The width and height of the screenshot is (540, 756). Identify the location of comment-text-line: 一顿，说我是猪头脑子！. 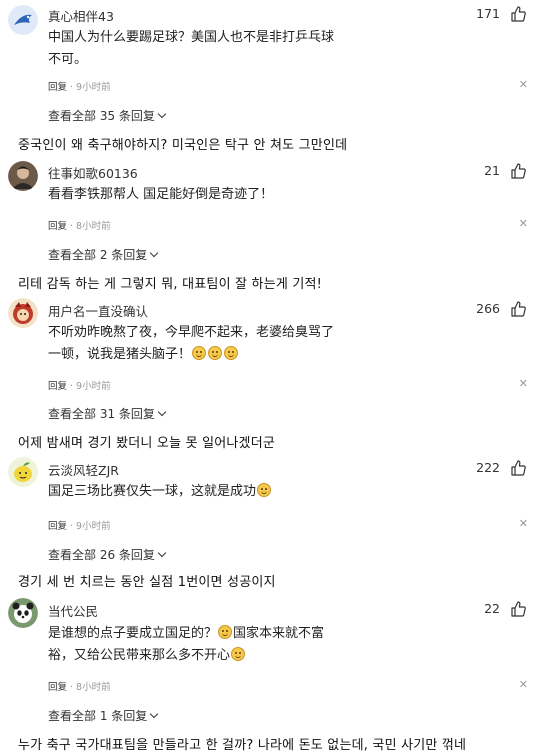
(120, 354).